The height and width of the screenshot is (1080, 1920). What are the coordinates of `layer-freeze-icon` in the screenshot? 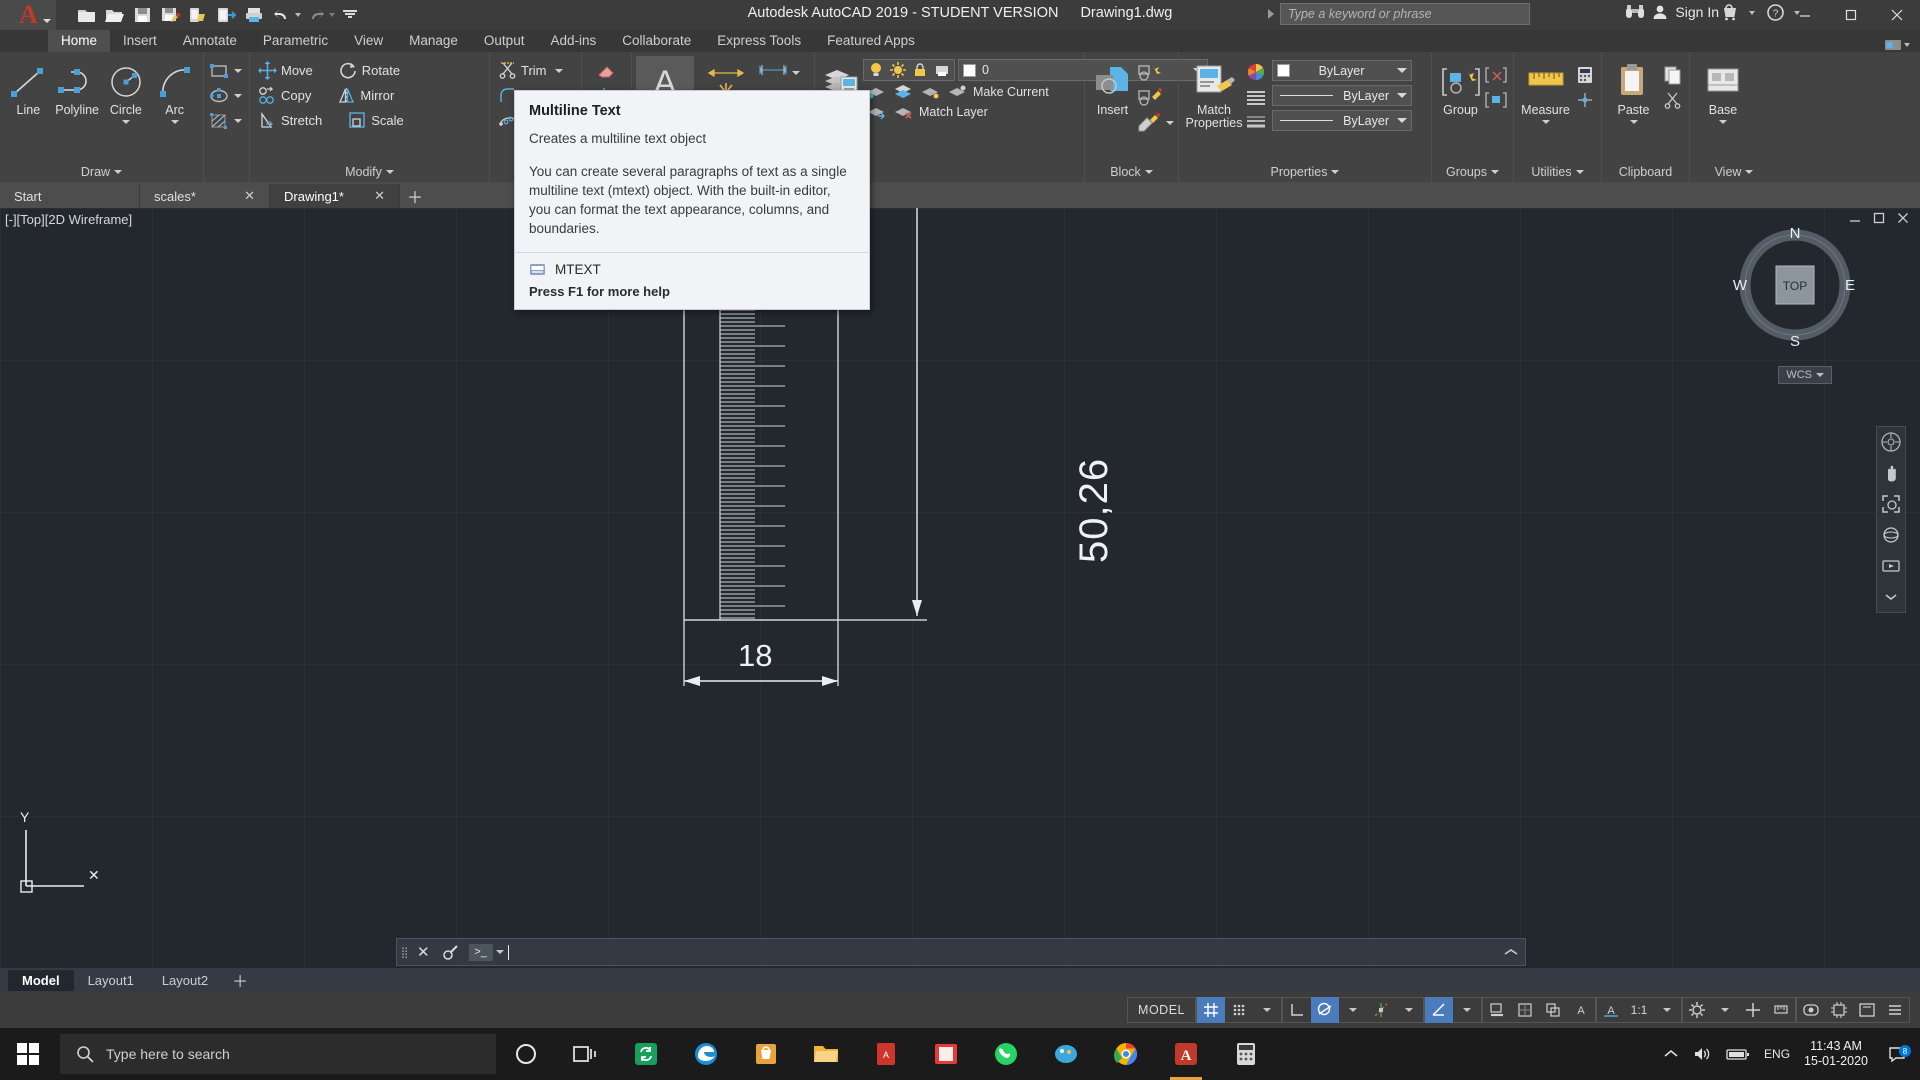 It's located at (898, 70).